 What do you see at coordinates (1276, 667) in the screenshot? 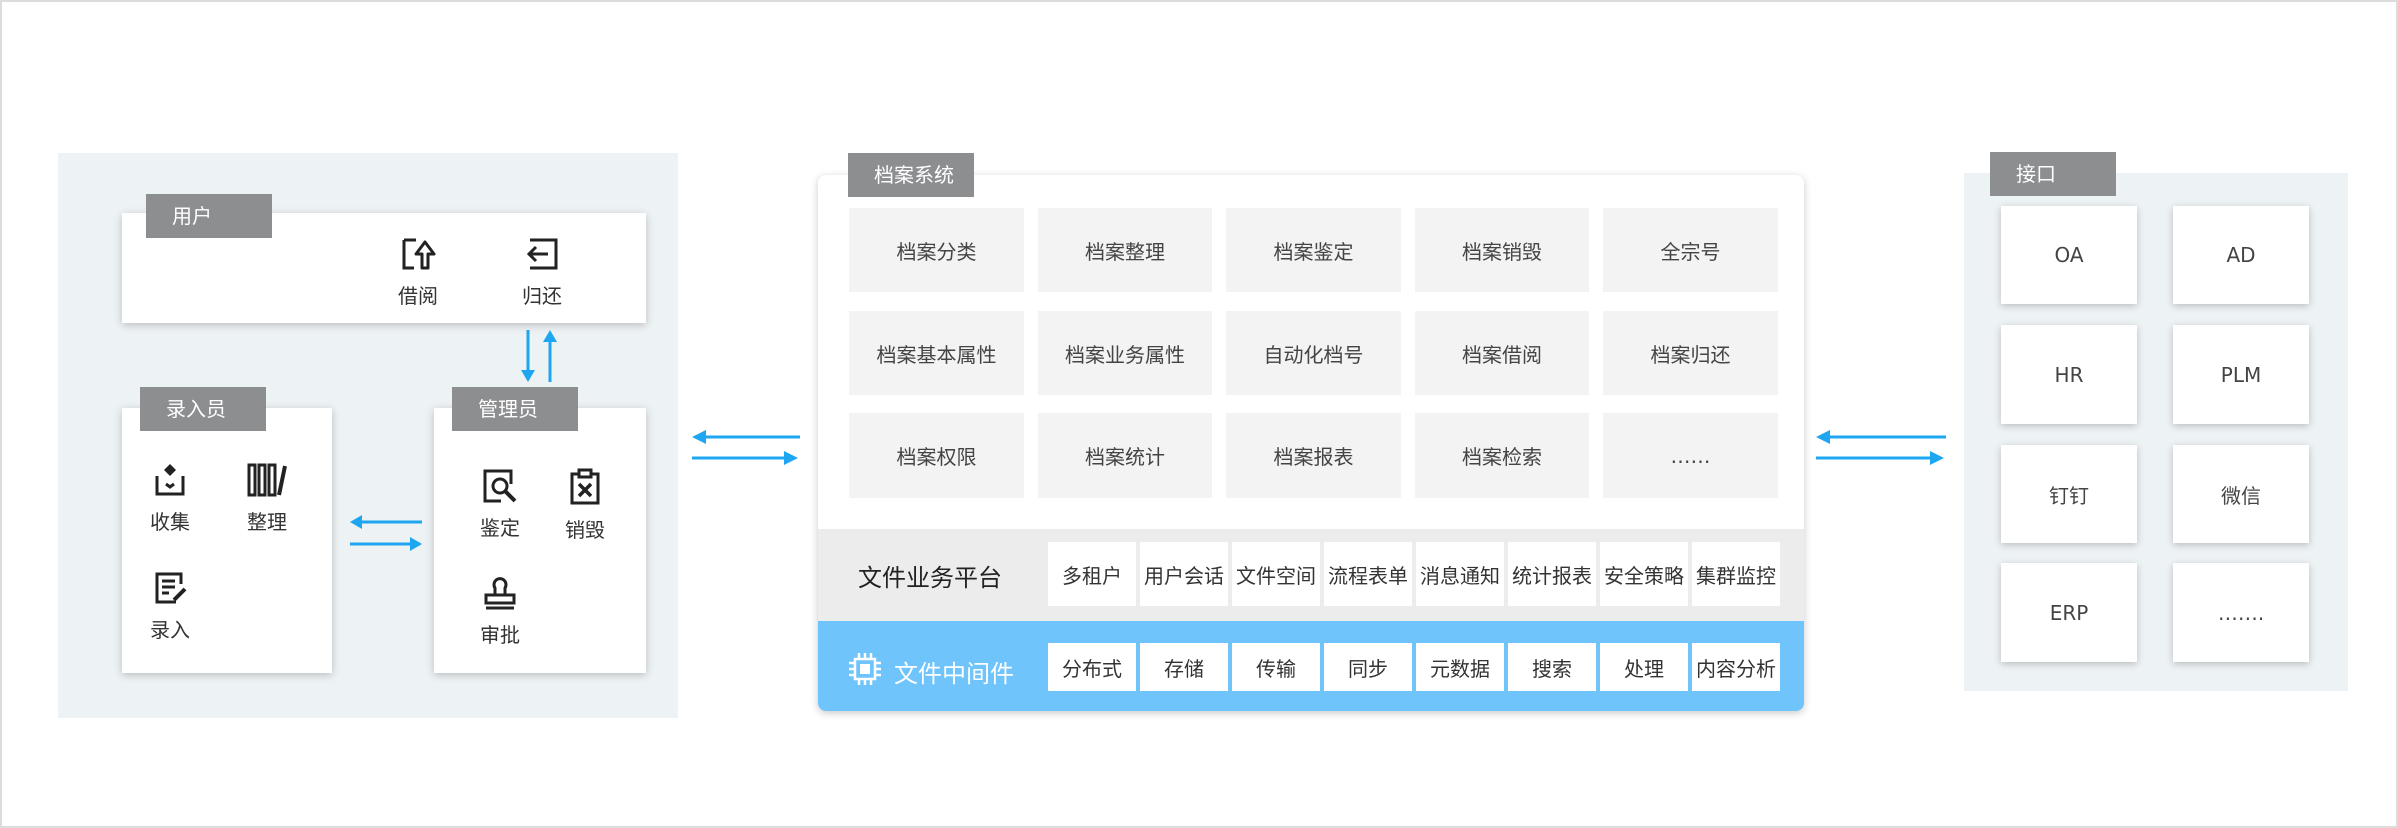
I see `middleware-item: 传输` at bounding box center [1276, 667].